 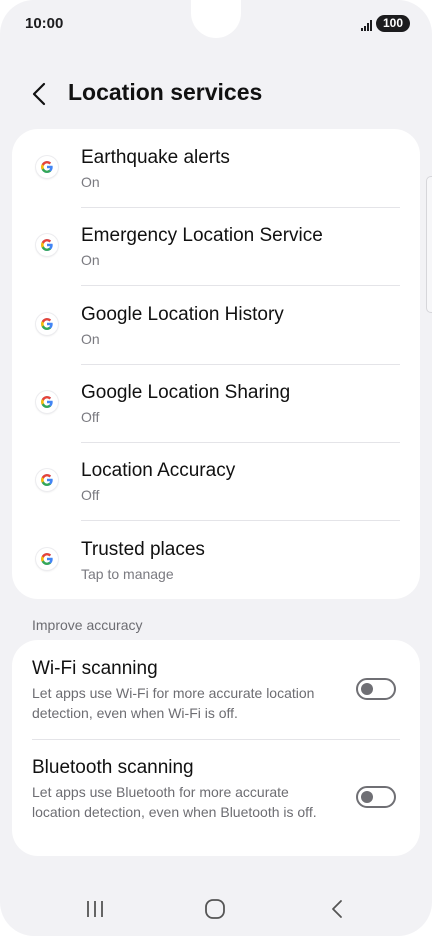 I want to click on home-icon, so click(x=215, y=909).